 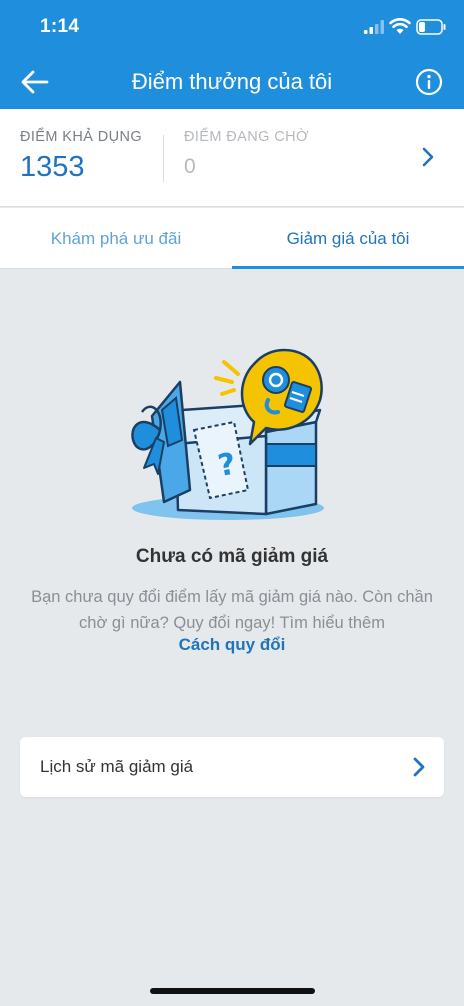 I want to click on arrow-left-icon, so click(x=35, y=82).